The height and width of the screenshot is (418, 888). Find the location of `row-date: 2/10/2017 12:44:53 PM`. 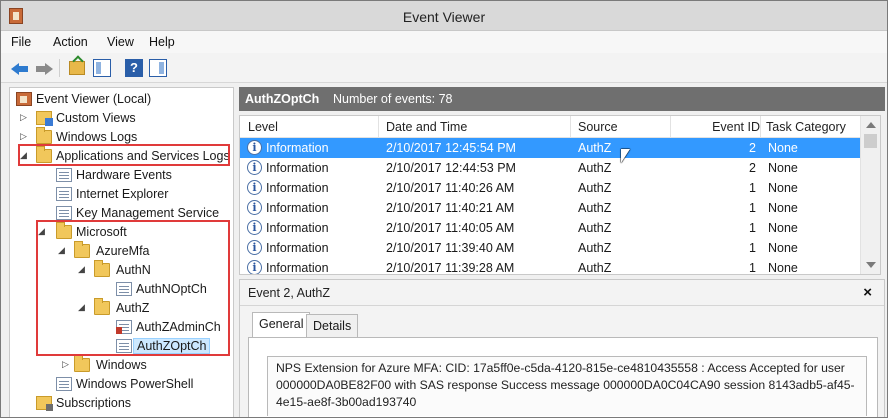

row-date: 2/10/2017 12:44:53 PM is located at coordinates (451, 168).